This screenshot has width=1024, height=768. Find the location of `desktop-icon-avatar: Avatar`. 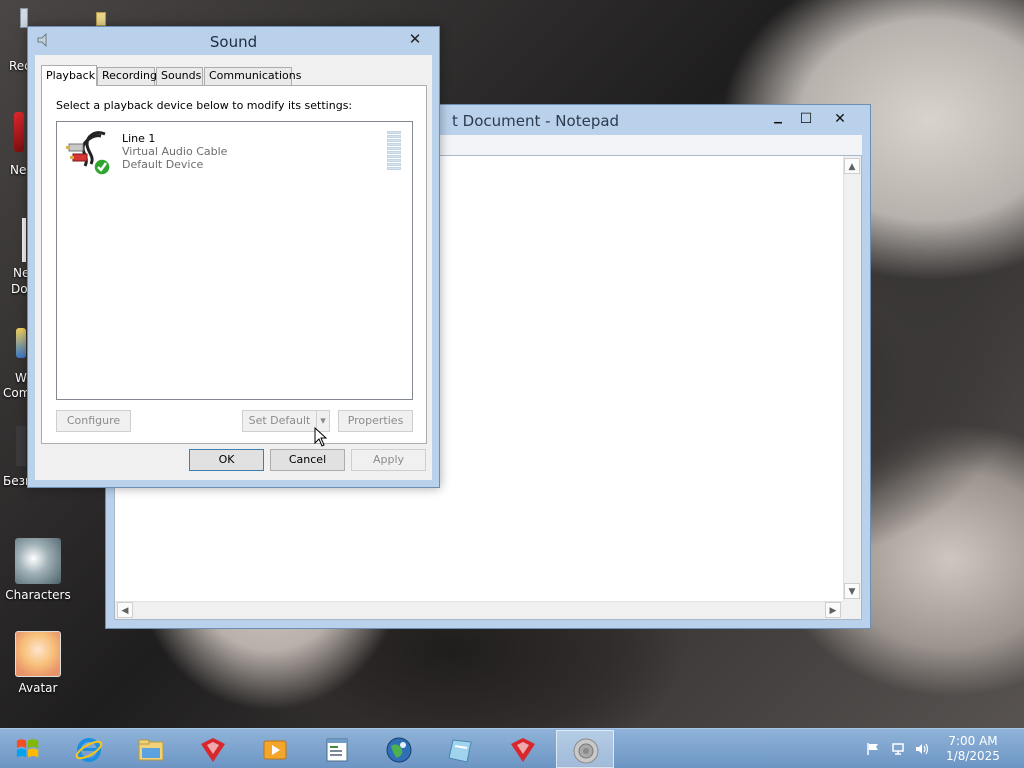

desktop-icon-avatar: Avatar is located at coordinates (38, 663).